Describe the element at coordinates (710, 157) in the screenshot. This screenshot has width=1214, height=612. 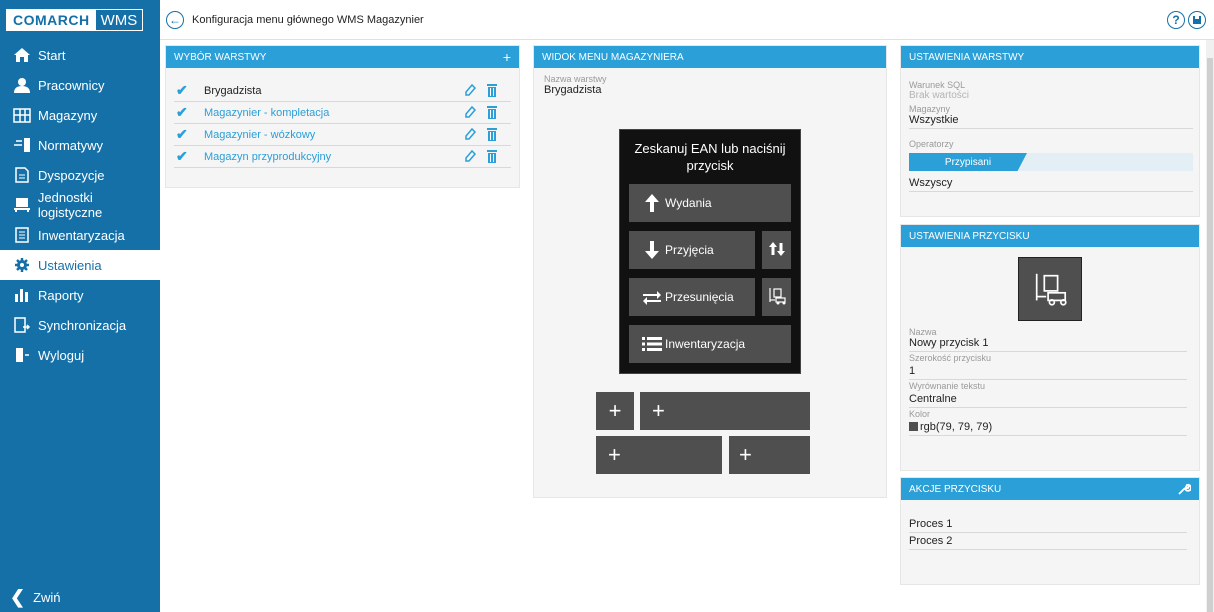
I see `device-title: Zeskanuj EAN lub naciśnij przycisk` at that location.